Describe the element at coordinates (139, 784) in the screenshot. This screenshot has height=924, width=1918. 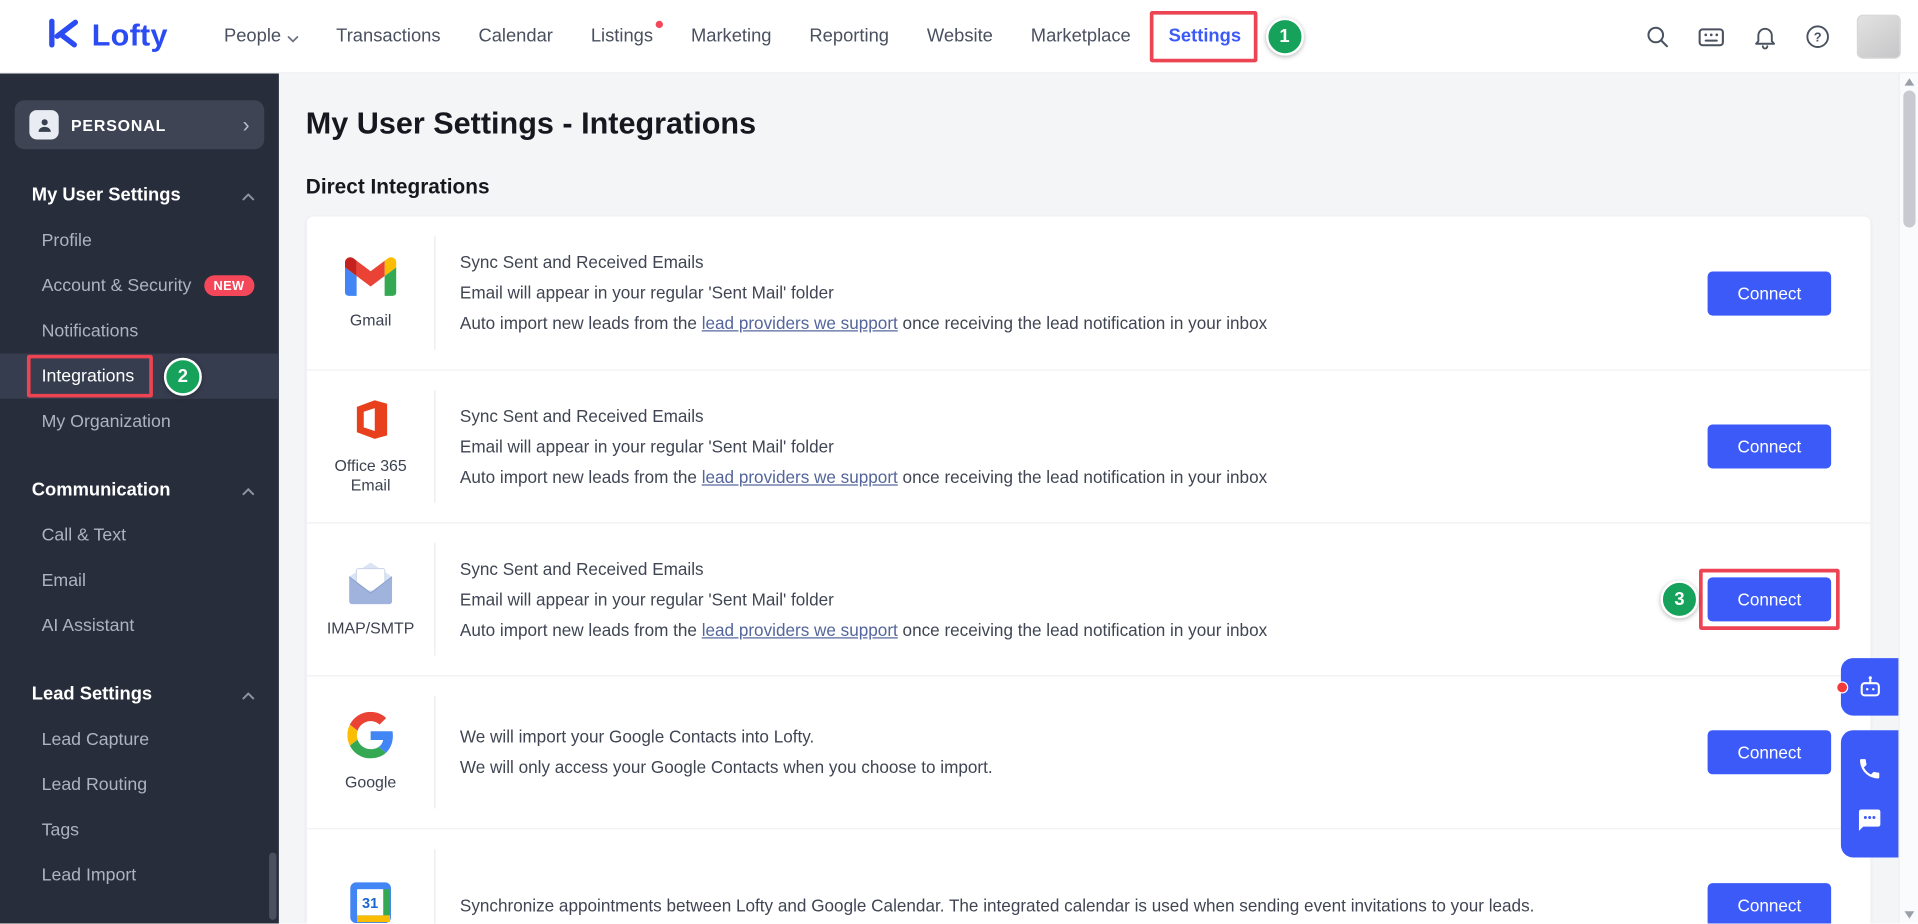
I see `sidebar-item-lead-routing: Lead Routing` at that location.